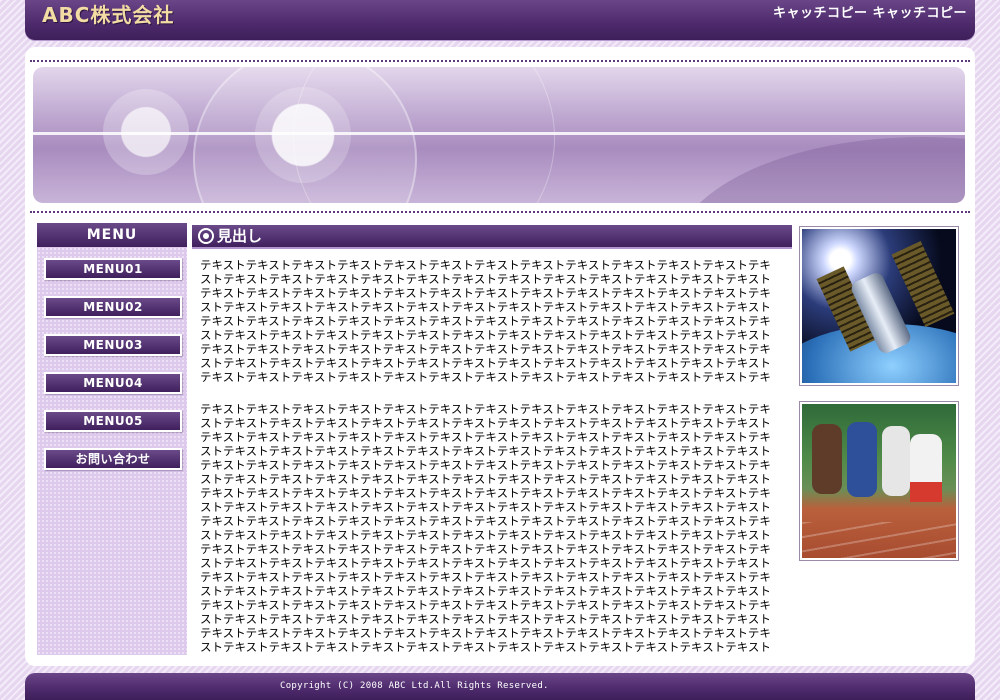 Image resolution: width=1000 pixels, height=700 pixels. I want to click on menu-item-label: MENU05, so click(113, 421).